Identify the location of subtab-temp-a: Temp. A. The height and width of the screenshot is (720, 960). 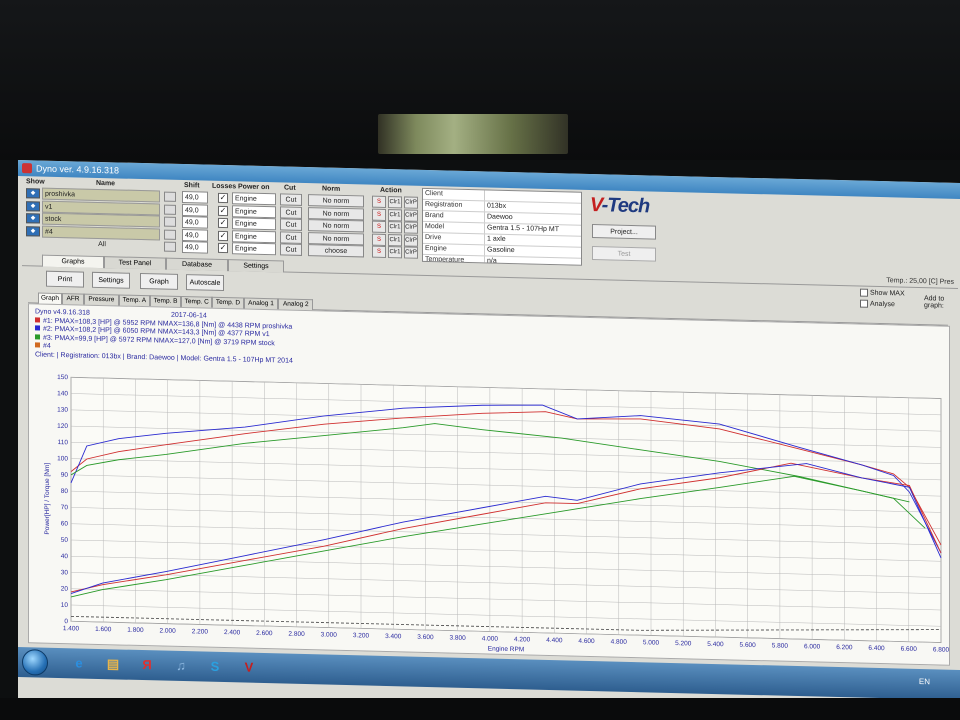
(134, 300).